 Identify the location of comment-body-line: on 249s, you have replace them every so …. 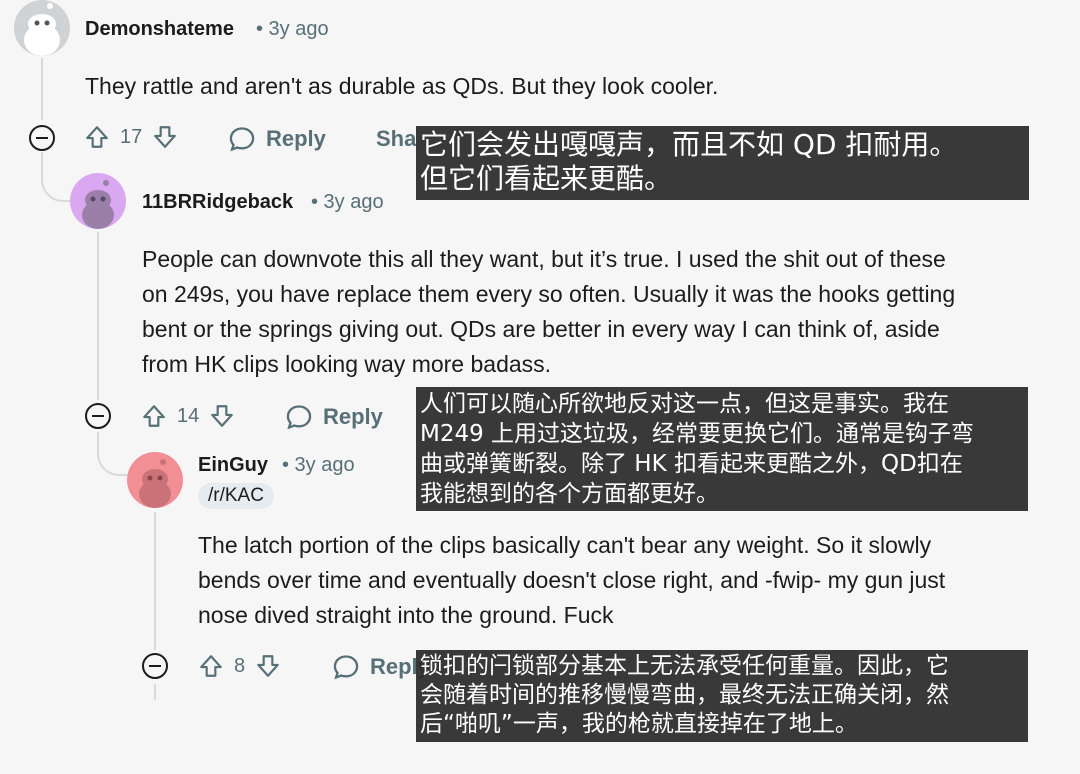
(549, 294).